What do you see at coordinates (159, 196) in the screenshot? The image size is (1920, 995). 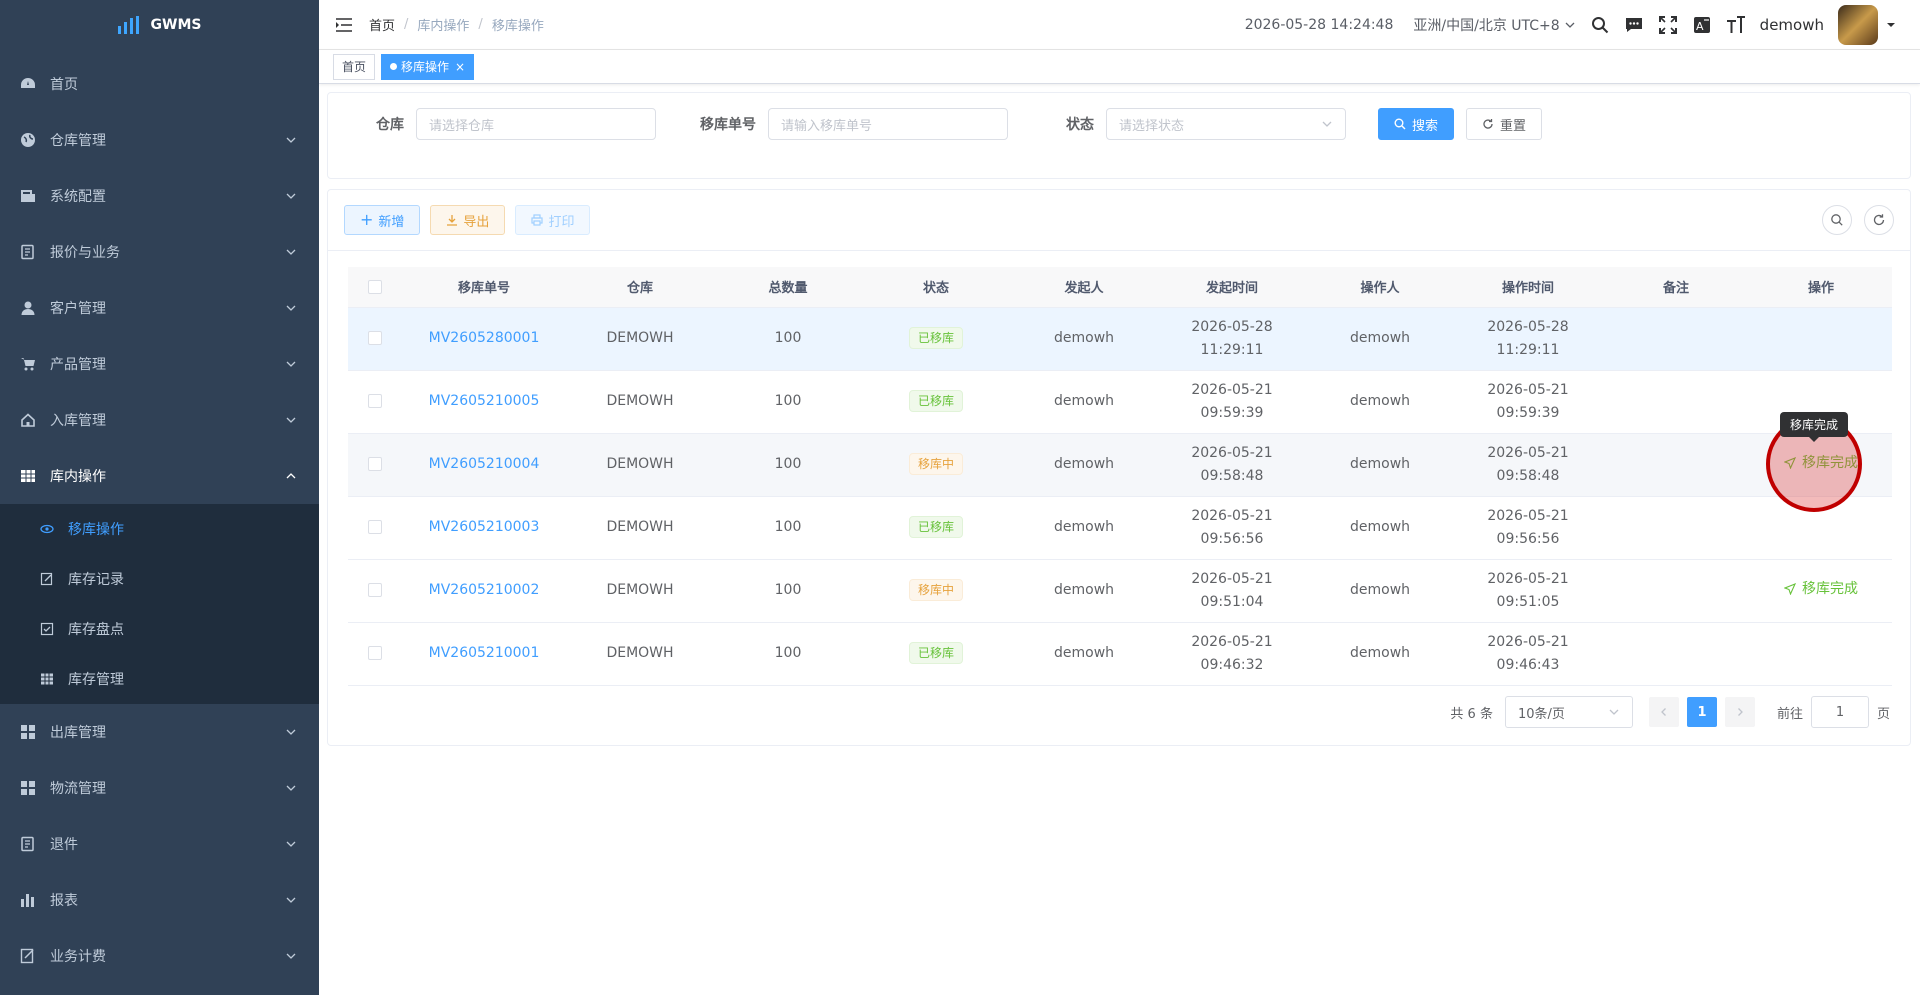 I see `sidebar-item-system-config: 系统配置` at bounding box center [159, 196].